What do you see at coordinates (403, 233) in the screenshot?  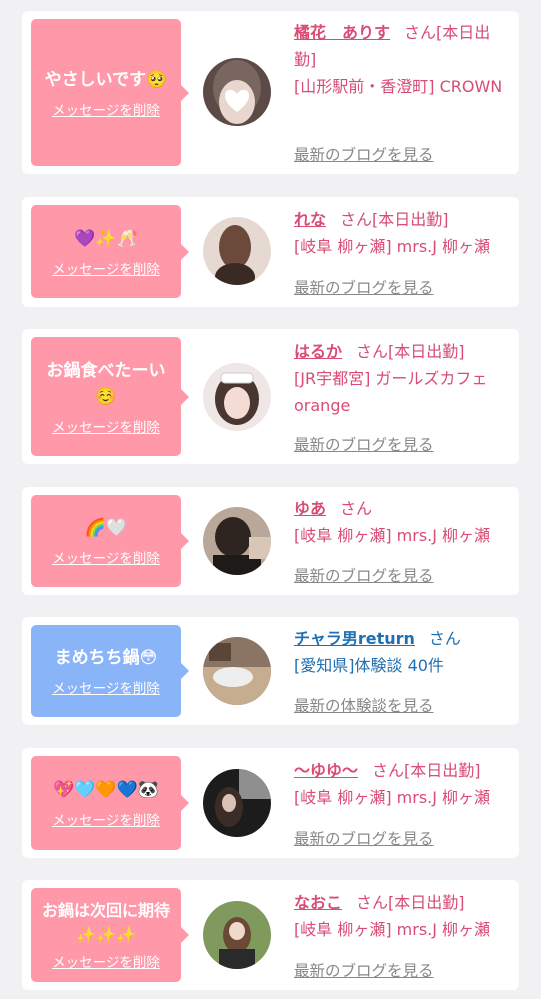 I see `profile-info: れな さん[本日出勤] [岐阜 柳ヶ瀬] mrs.J 柳ヶ瀬` at bounding box center [403, 233].